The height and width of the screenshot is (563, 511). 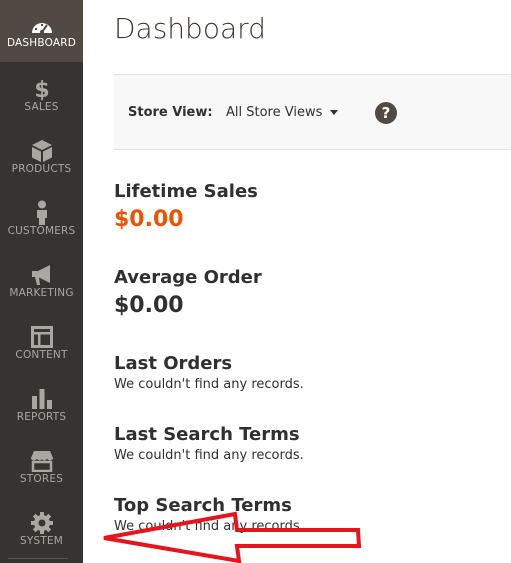 I want to click on sidebar-item-sales: $ SALES, so click(x=41, y=93).